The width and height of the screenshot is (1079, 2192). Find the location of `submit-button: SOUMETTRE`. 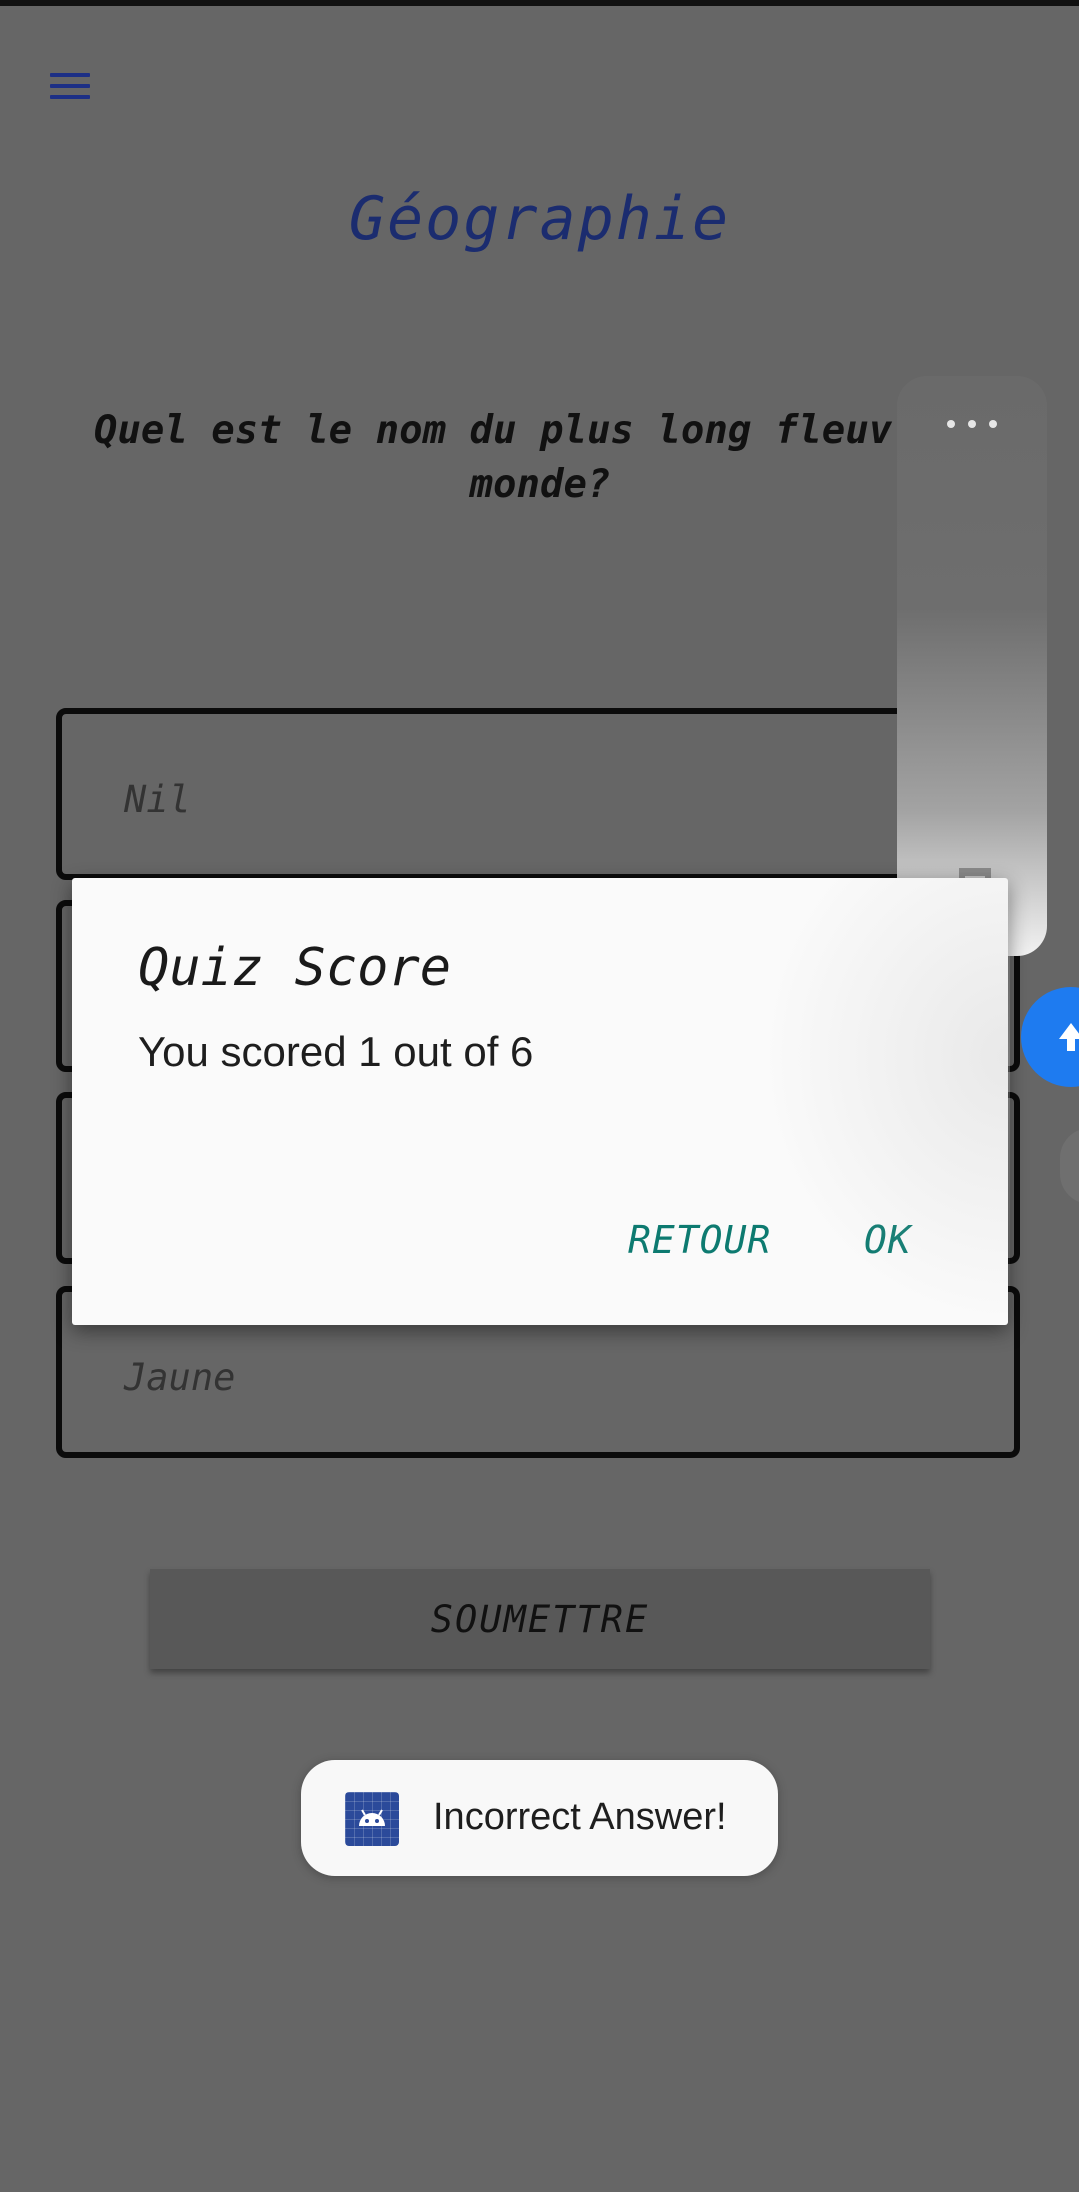

submit-button: SOUMETTRE is located at coordinates (540, 1619).